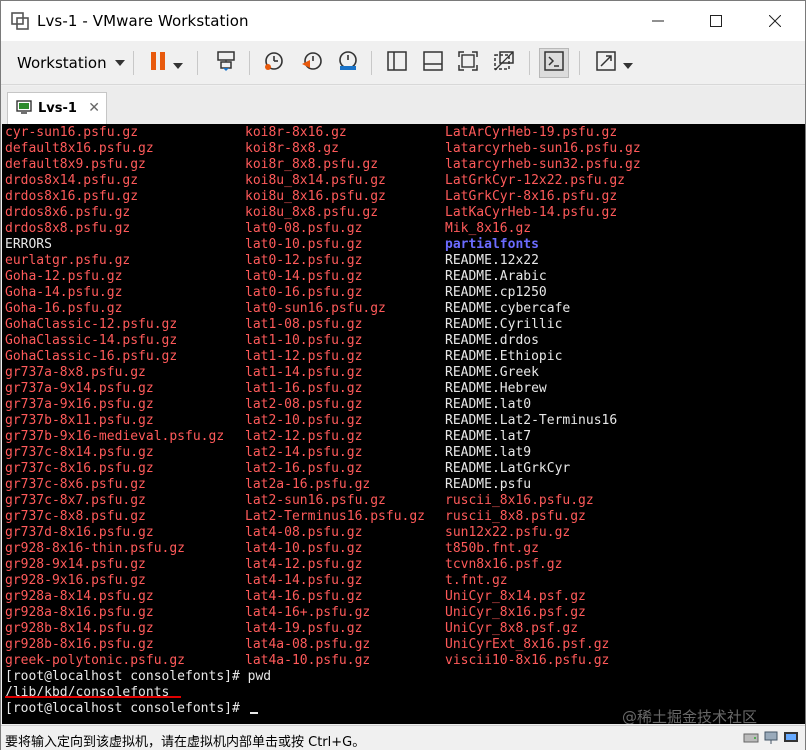  I want to click on close-button, so click(775, 21).